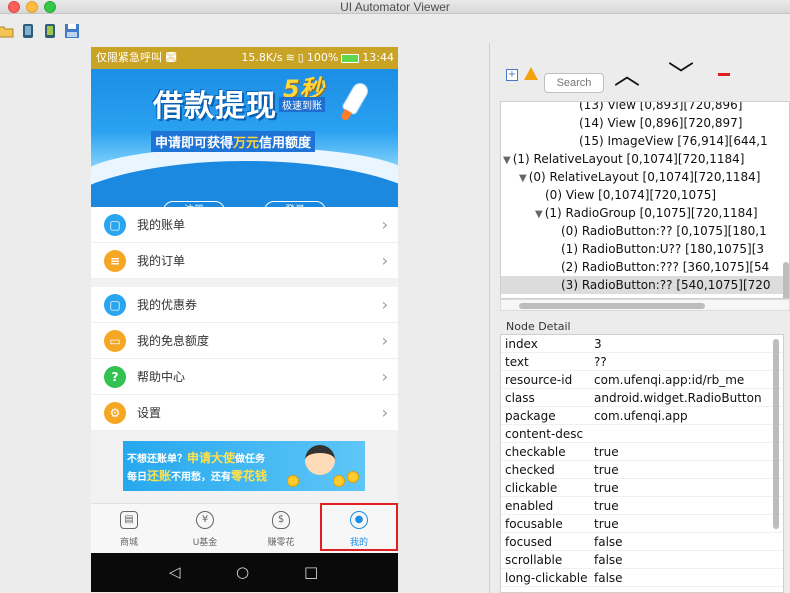 Image resolution: width=790 pixels, height=593 pixels. Describe the element at coordinates (322, 57) in the screenshot. I see `battery-percent: 100%` at that location.